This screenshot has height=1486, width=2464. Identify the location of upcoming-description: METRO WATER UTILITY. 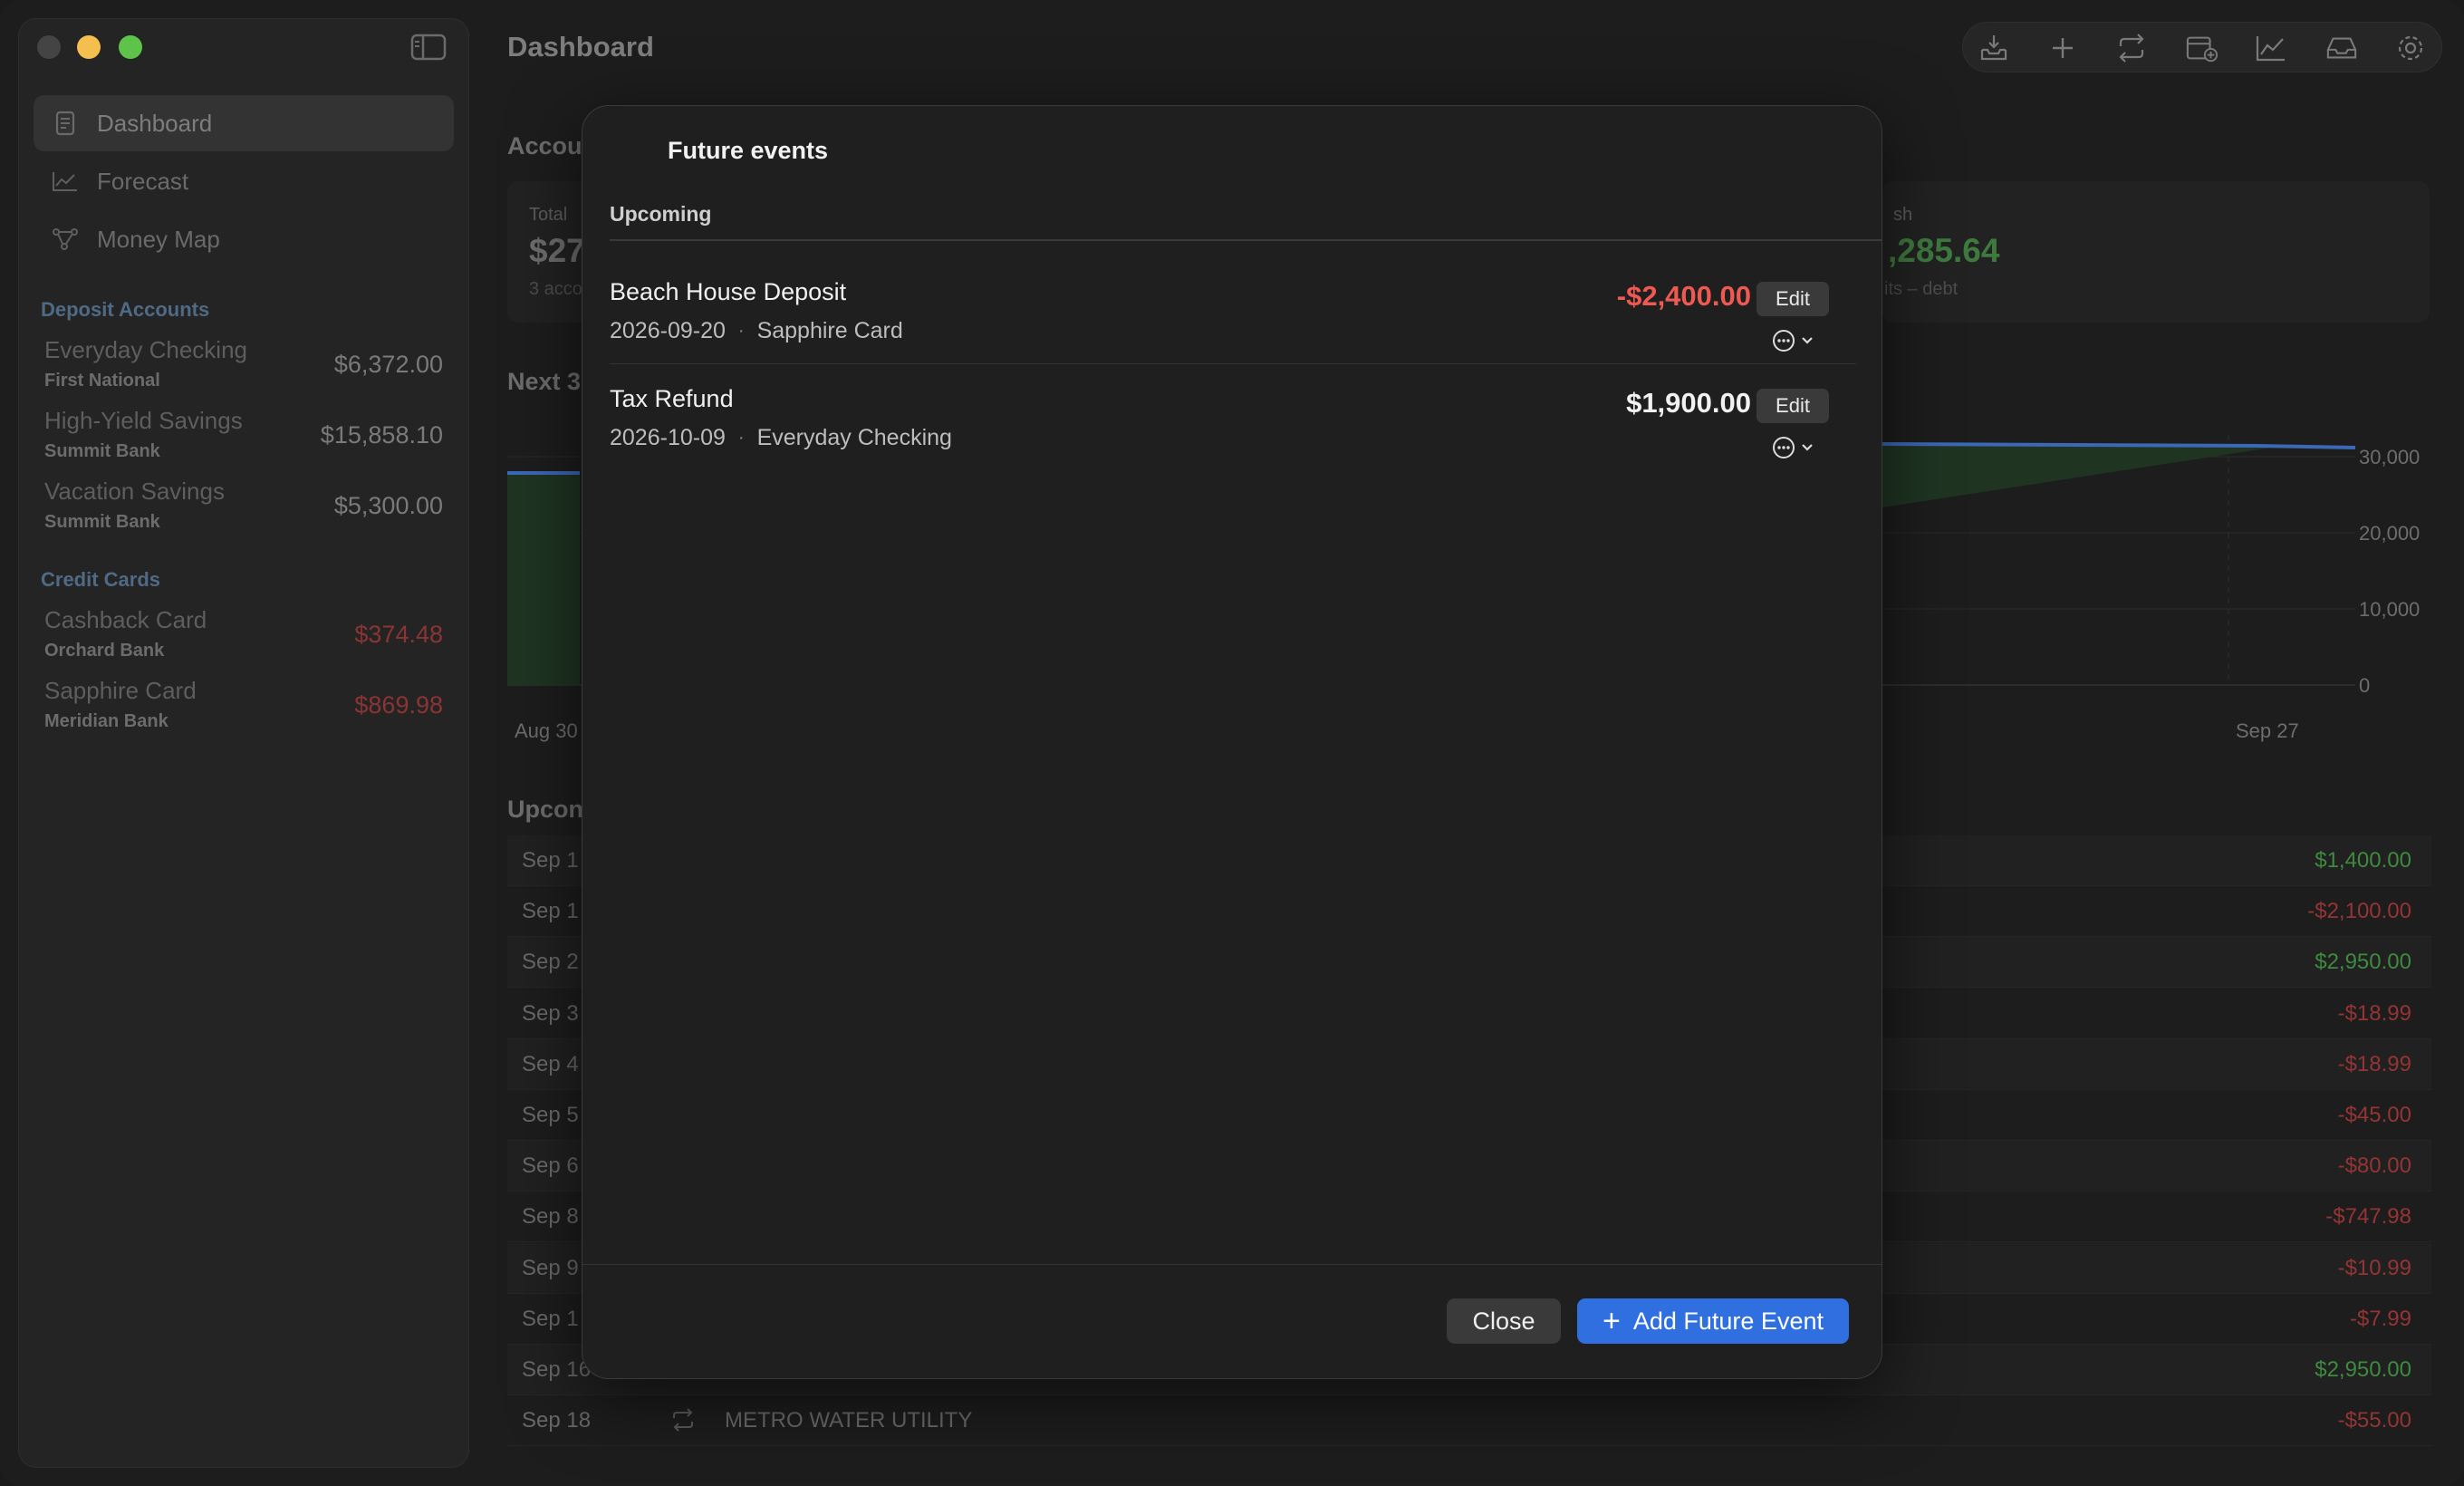
(849, 1420).